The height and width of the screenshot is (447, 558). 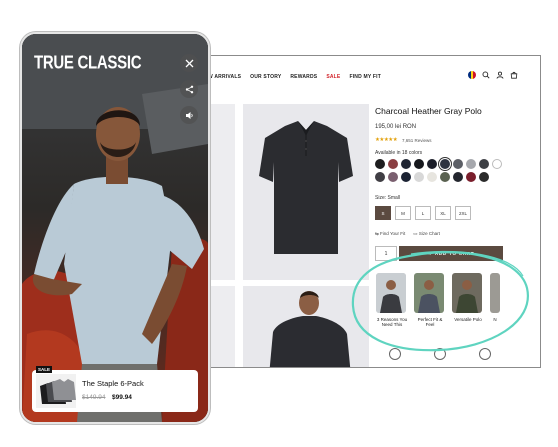 I want to click on find-your-fit-link: ⇆ Find Your Fit, so click(x=390, y=234).